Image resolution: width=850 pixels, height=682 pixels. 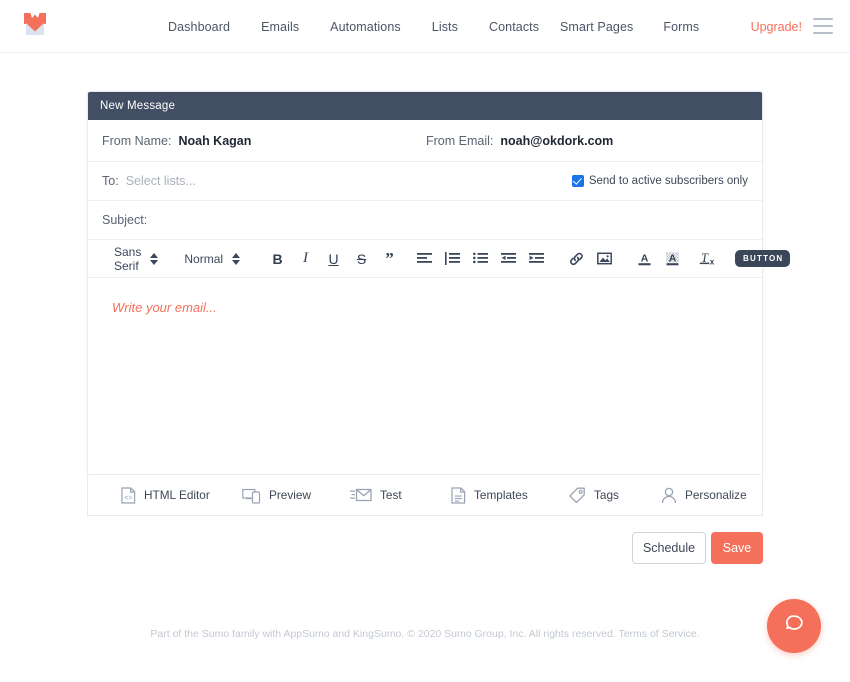 I want to click on from-name-label: From Name:, so click(x=137, y=140).